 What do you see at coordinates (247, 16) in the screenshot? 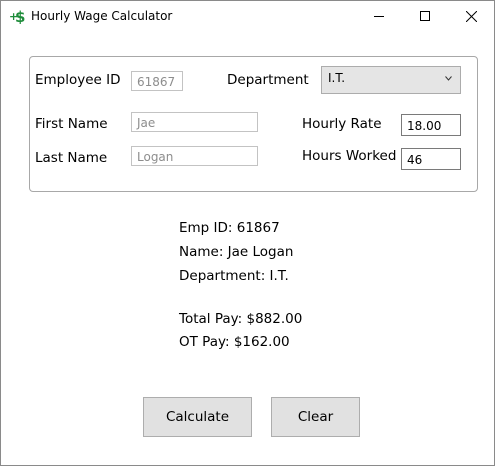
I see `title-bar: + $ Hourly Wage Calculator` at bounding box center [247, 16].